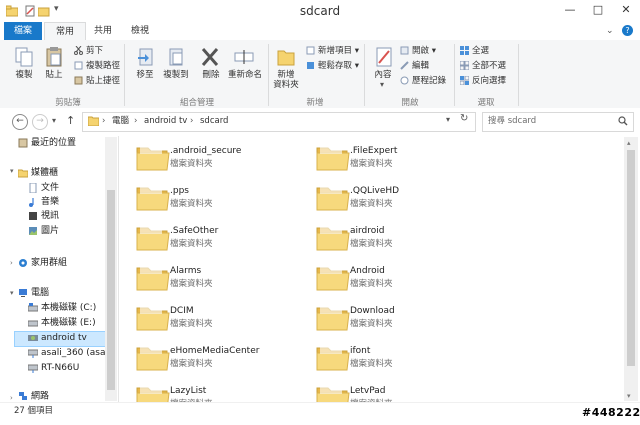 This screenshot has height=425, width=640. Describe the element at coordinates (165, 121) in the screenshot. I see `breadcrumb-android-tv: android tv` at that location.